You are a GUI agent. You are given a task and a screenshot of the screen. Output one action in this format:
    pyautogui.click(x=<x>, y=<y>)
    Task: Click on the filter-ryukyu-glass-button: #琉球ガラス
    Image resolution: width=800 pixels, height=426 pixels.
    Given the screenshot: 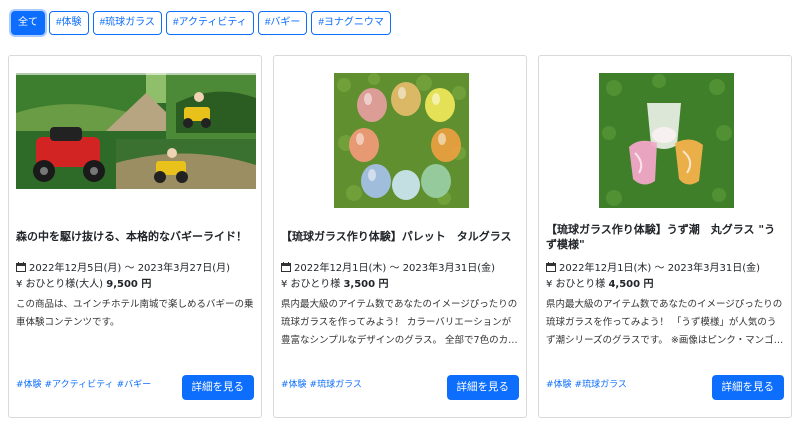 What is the action you would take?
    pyautogui.click(x=127, y=23)
    